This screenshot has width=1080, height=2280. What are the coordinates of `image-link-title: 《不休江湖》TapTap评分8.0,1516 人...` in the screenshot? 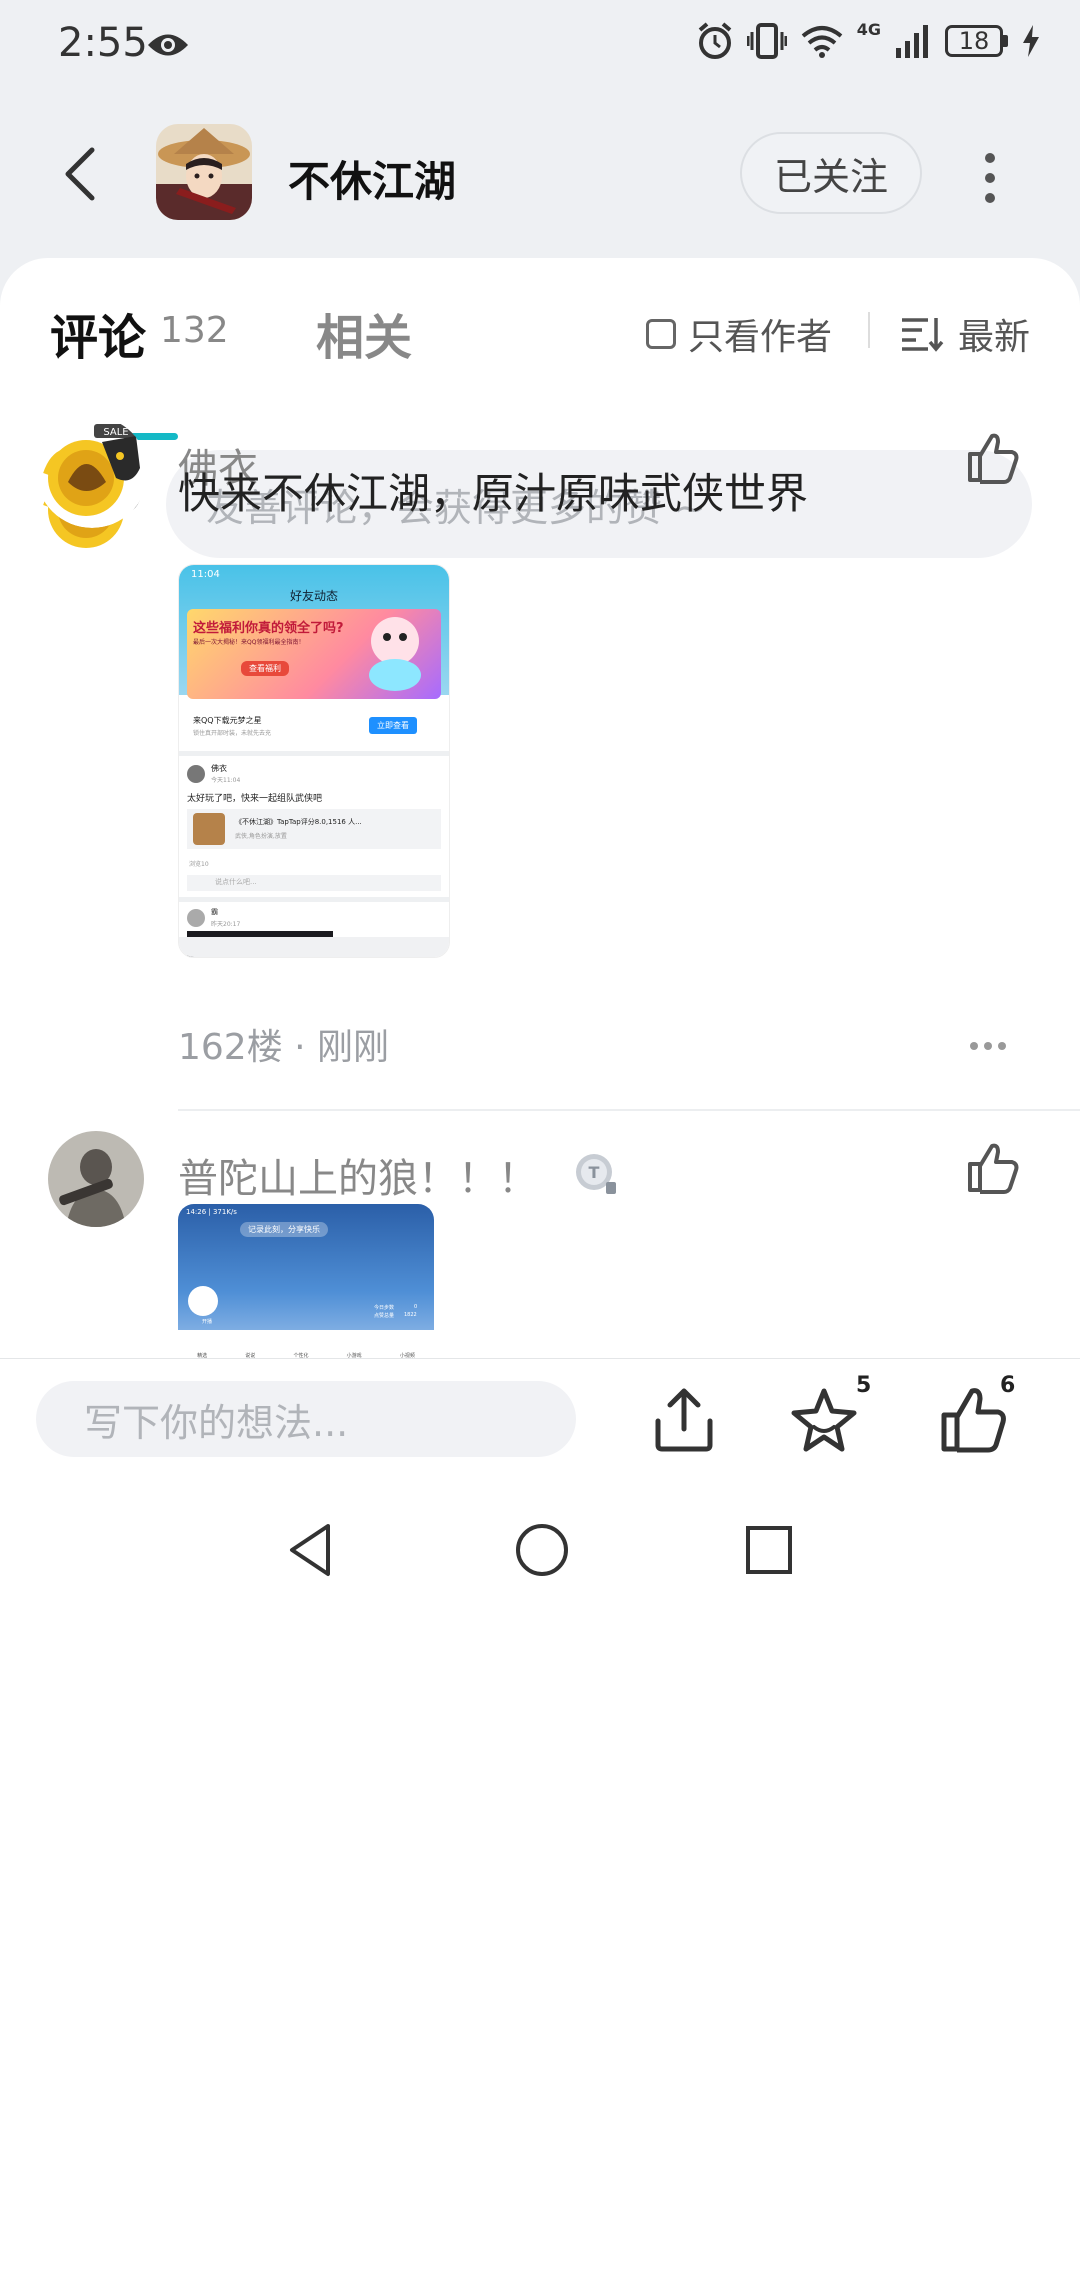 It's located at (298, 822).